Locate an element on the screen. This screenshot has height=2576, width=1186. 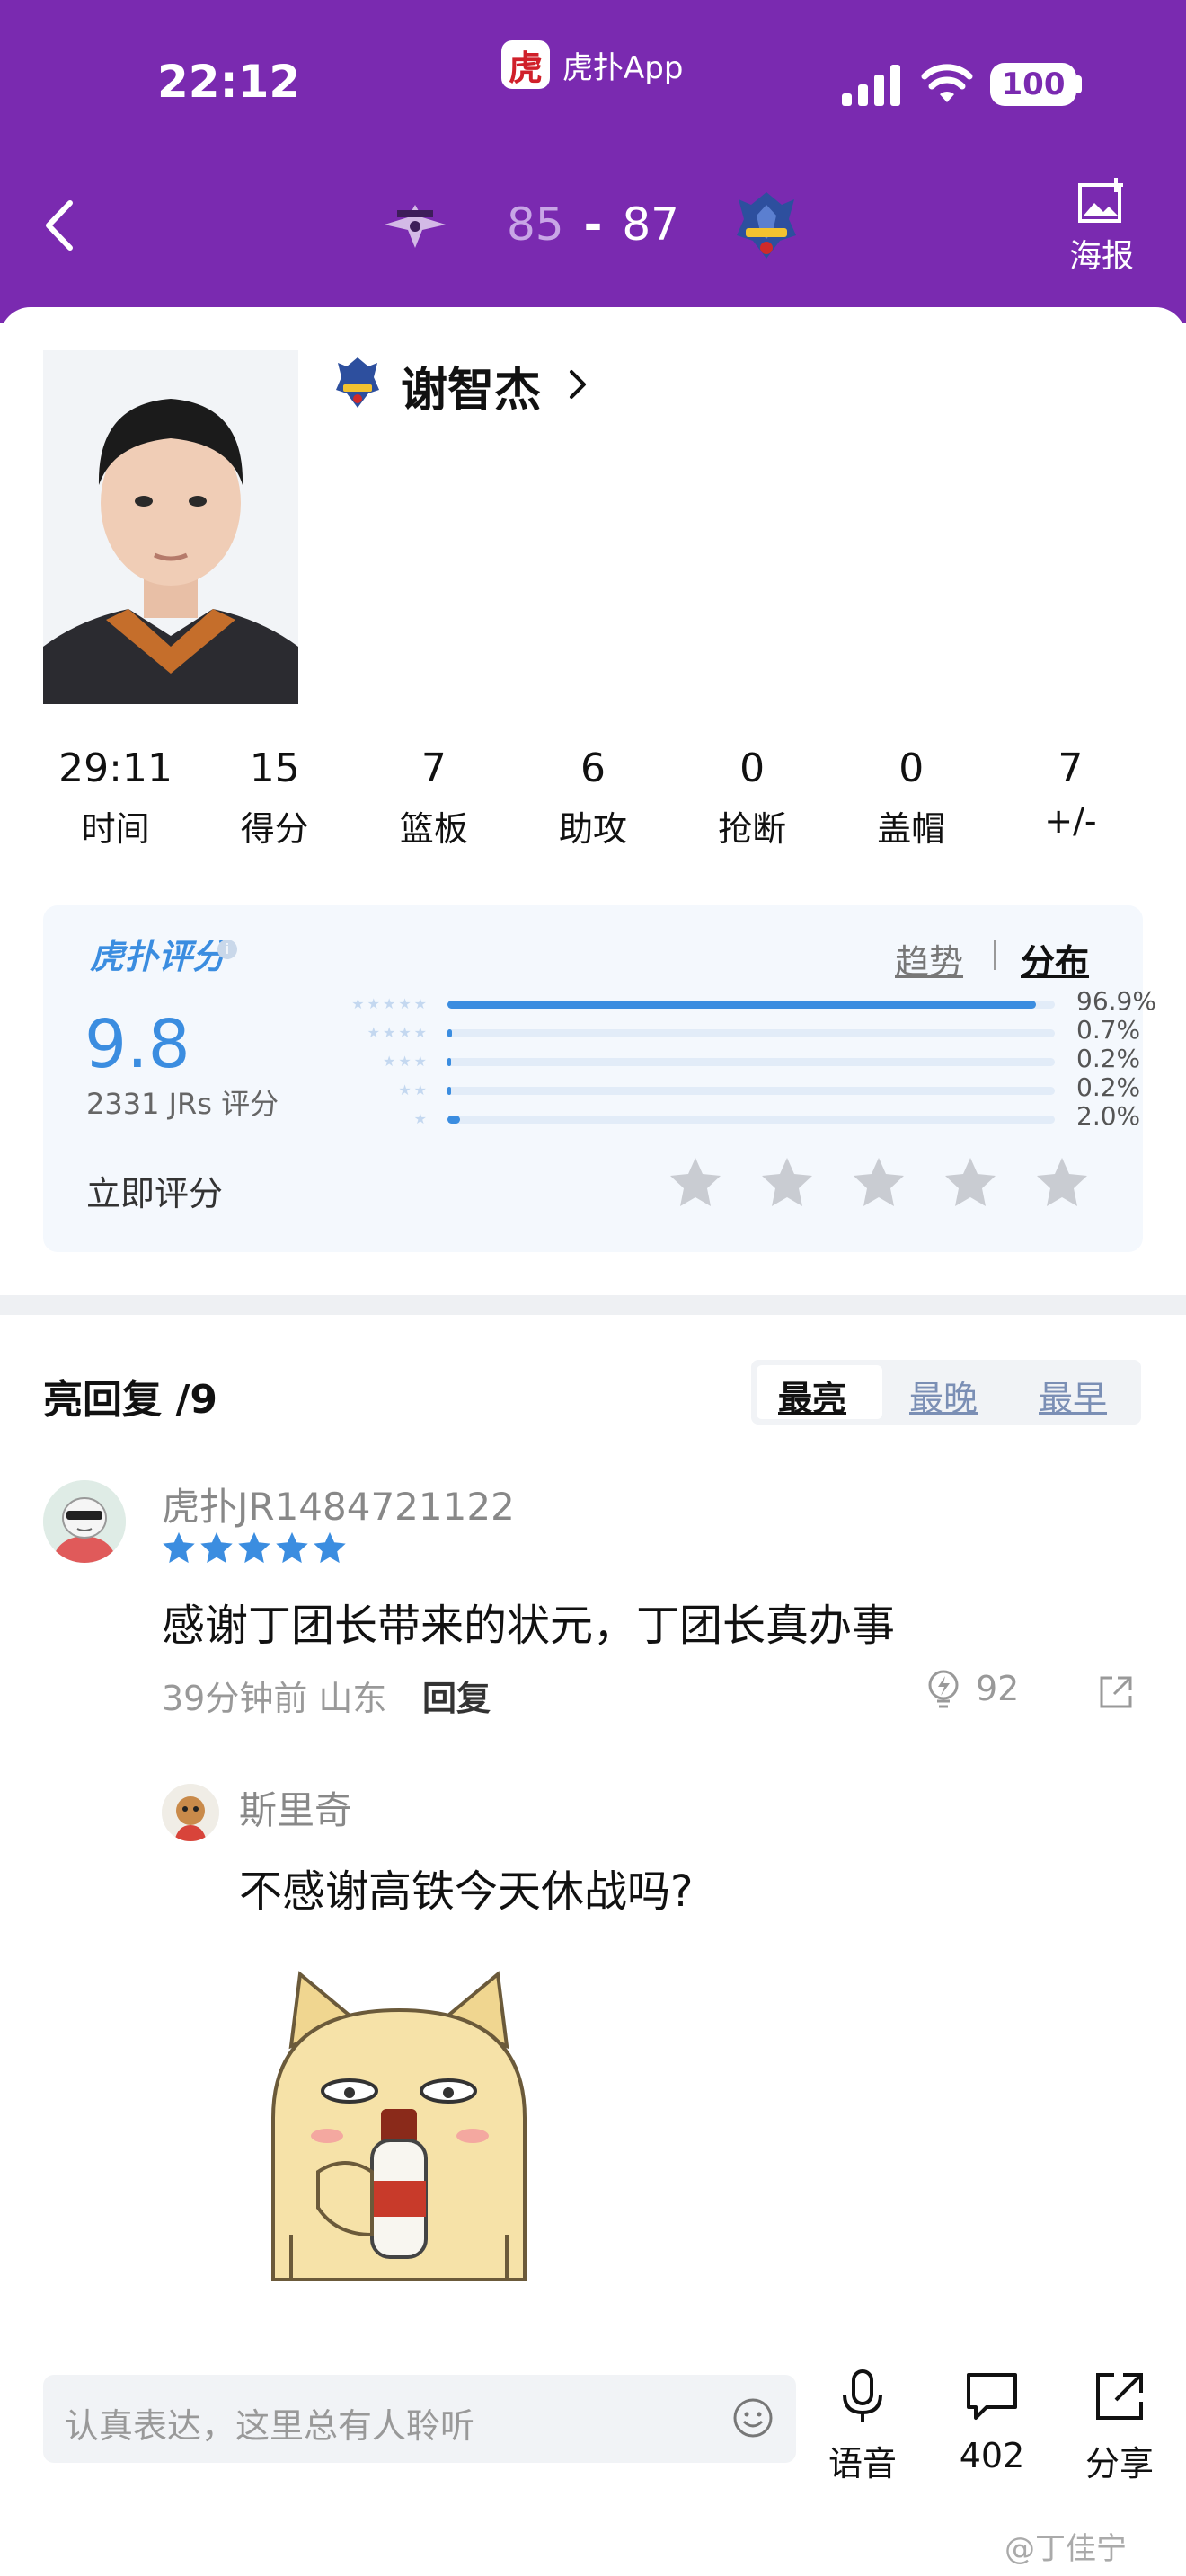
away-score: 87 is located at coordinates (650, 224).